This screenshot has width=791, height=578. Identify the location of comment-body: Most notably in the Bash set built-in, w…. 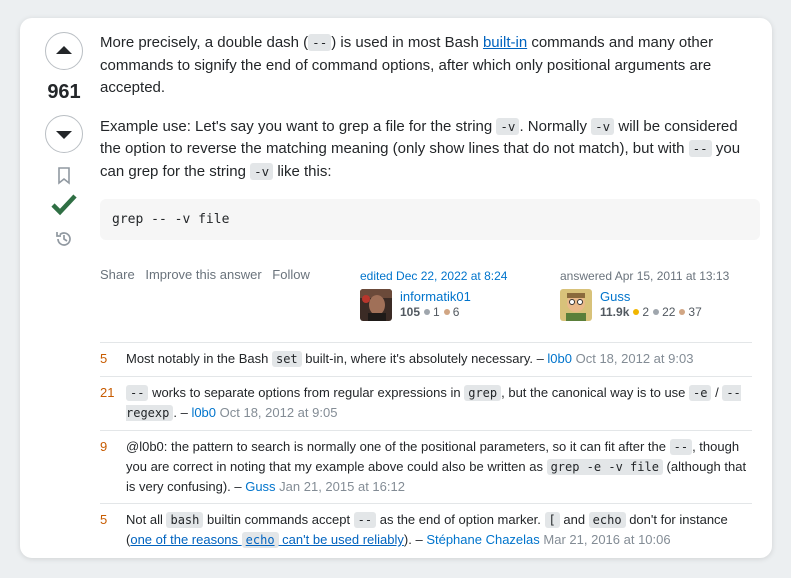
(439, 359).